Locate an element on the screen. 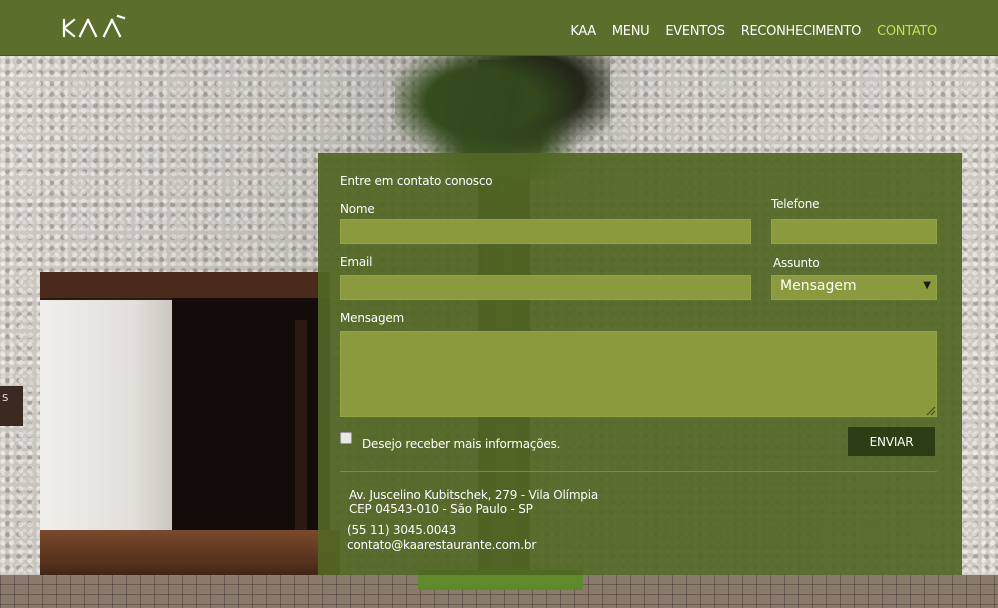 Image resolution: width=998 pixels, height=608 pixels. kaa-logo-icon is located at coordinates (94, 26).